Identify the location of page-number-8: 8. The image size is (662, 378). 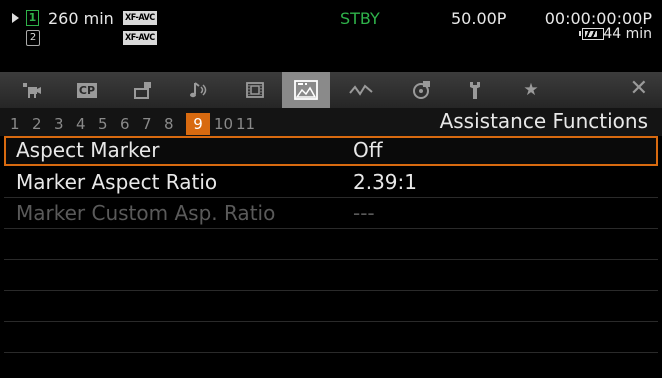
(175, 124).